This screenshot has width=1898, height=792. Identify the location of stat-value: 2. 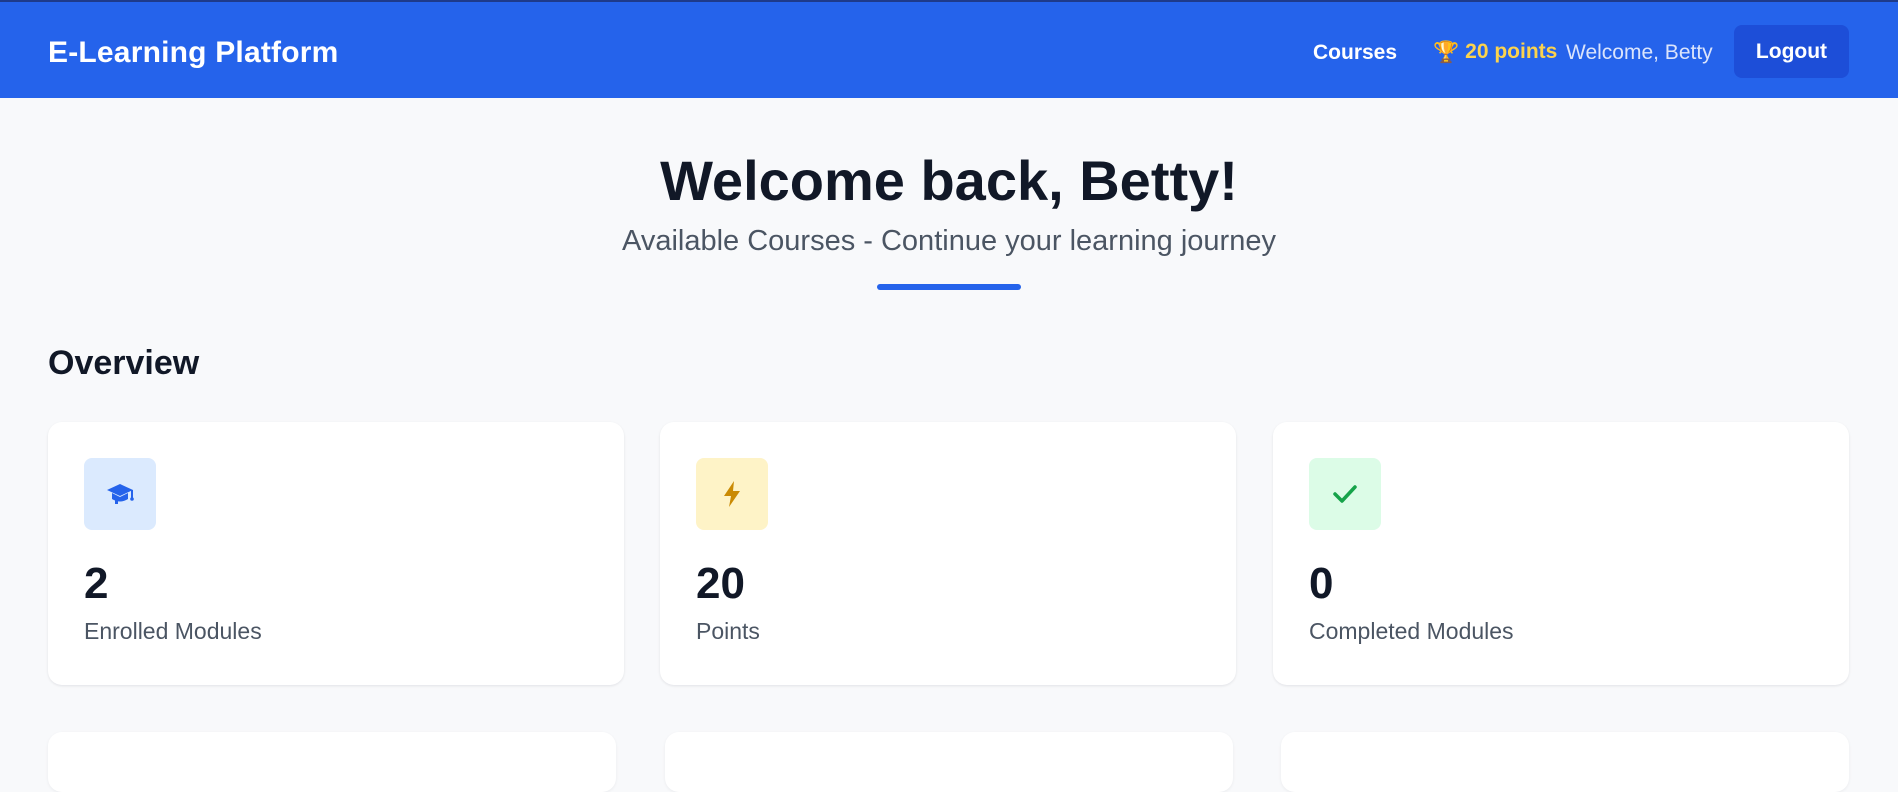
(96, 583).